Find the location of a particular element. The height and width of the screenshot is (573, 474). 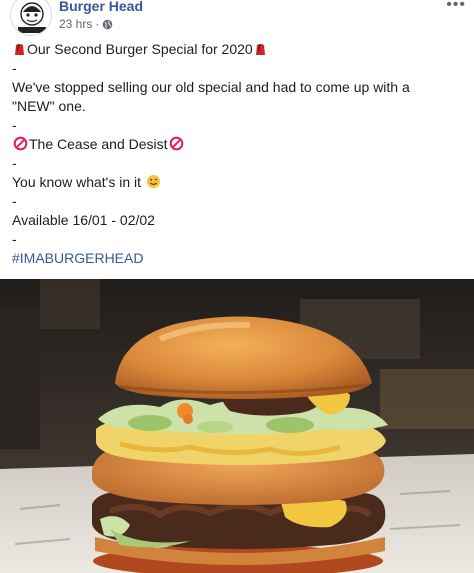

message-line: The Cease and Desist is located at coordinates (238, 144).